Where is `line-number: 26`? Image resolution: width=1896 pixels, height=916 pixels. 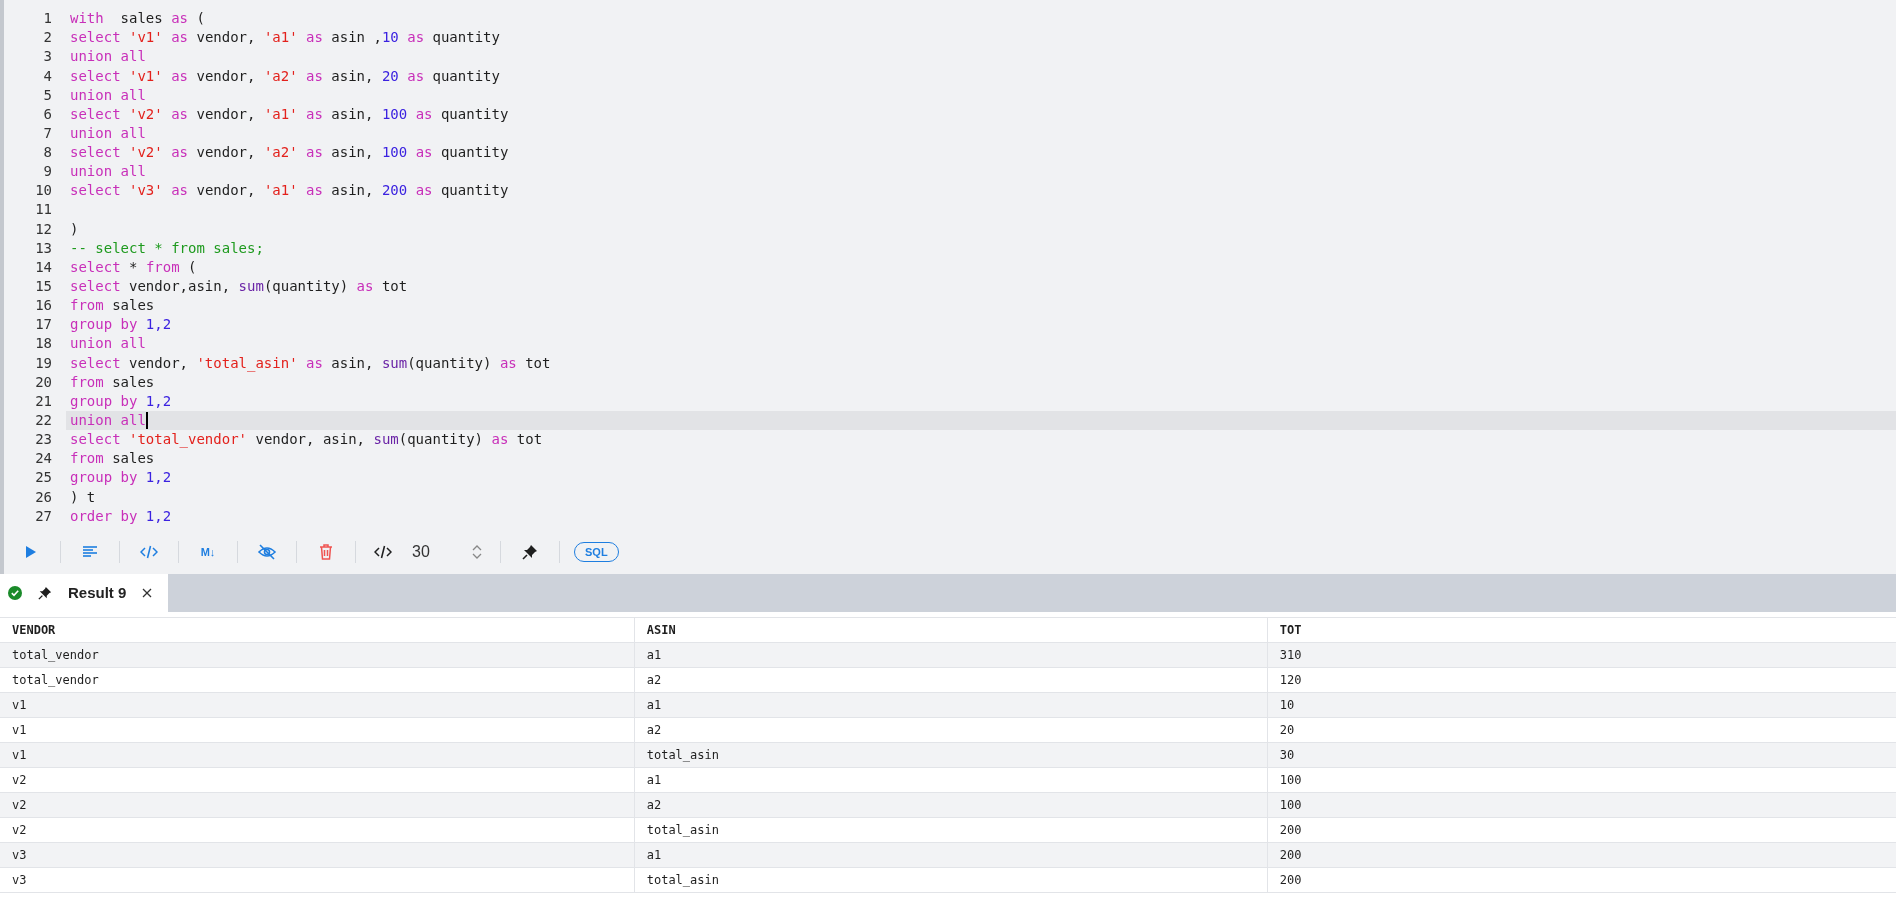 line-number: 26 is located at coordinates (43, 497).